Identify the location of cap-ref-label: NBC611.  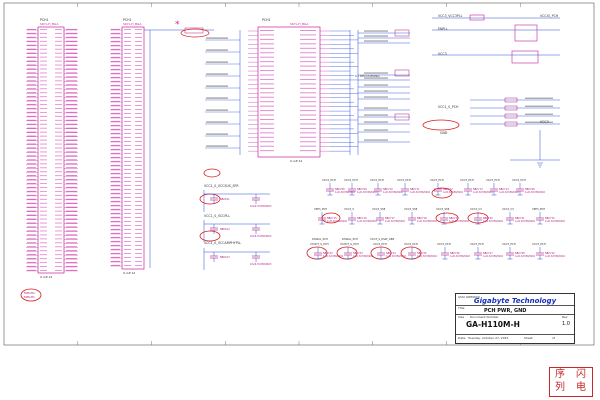
(225, 199).